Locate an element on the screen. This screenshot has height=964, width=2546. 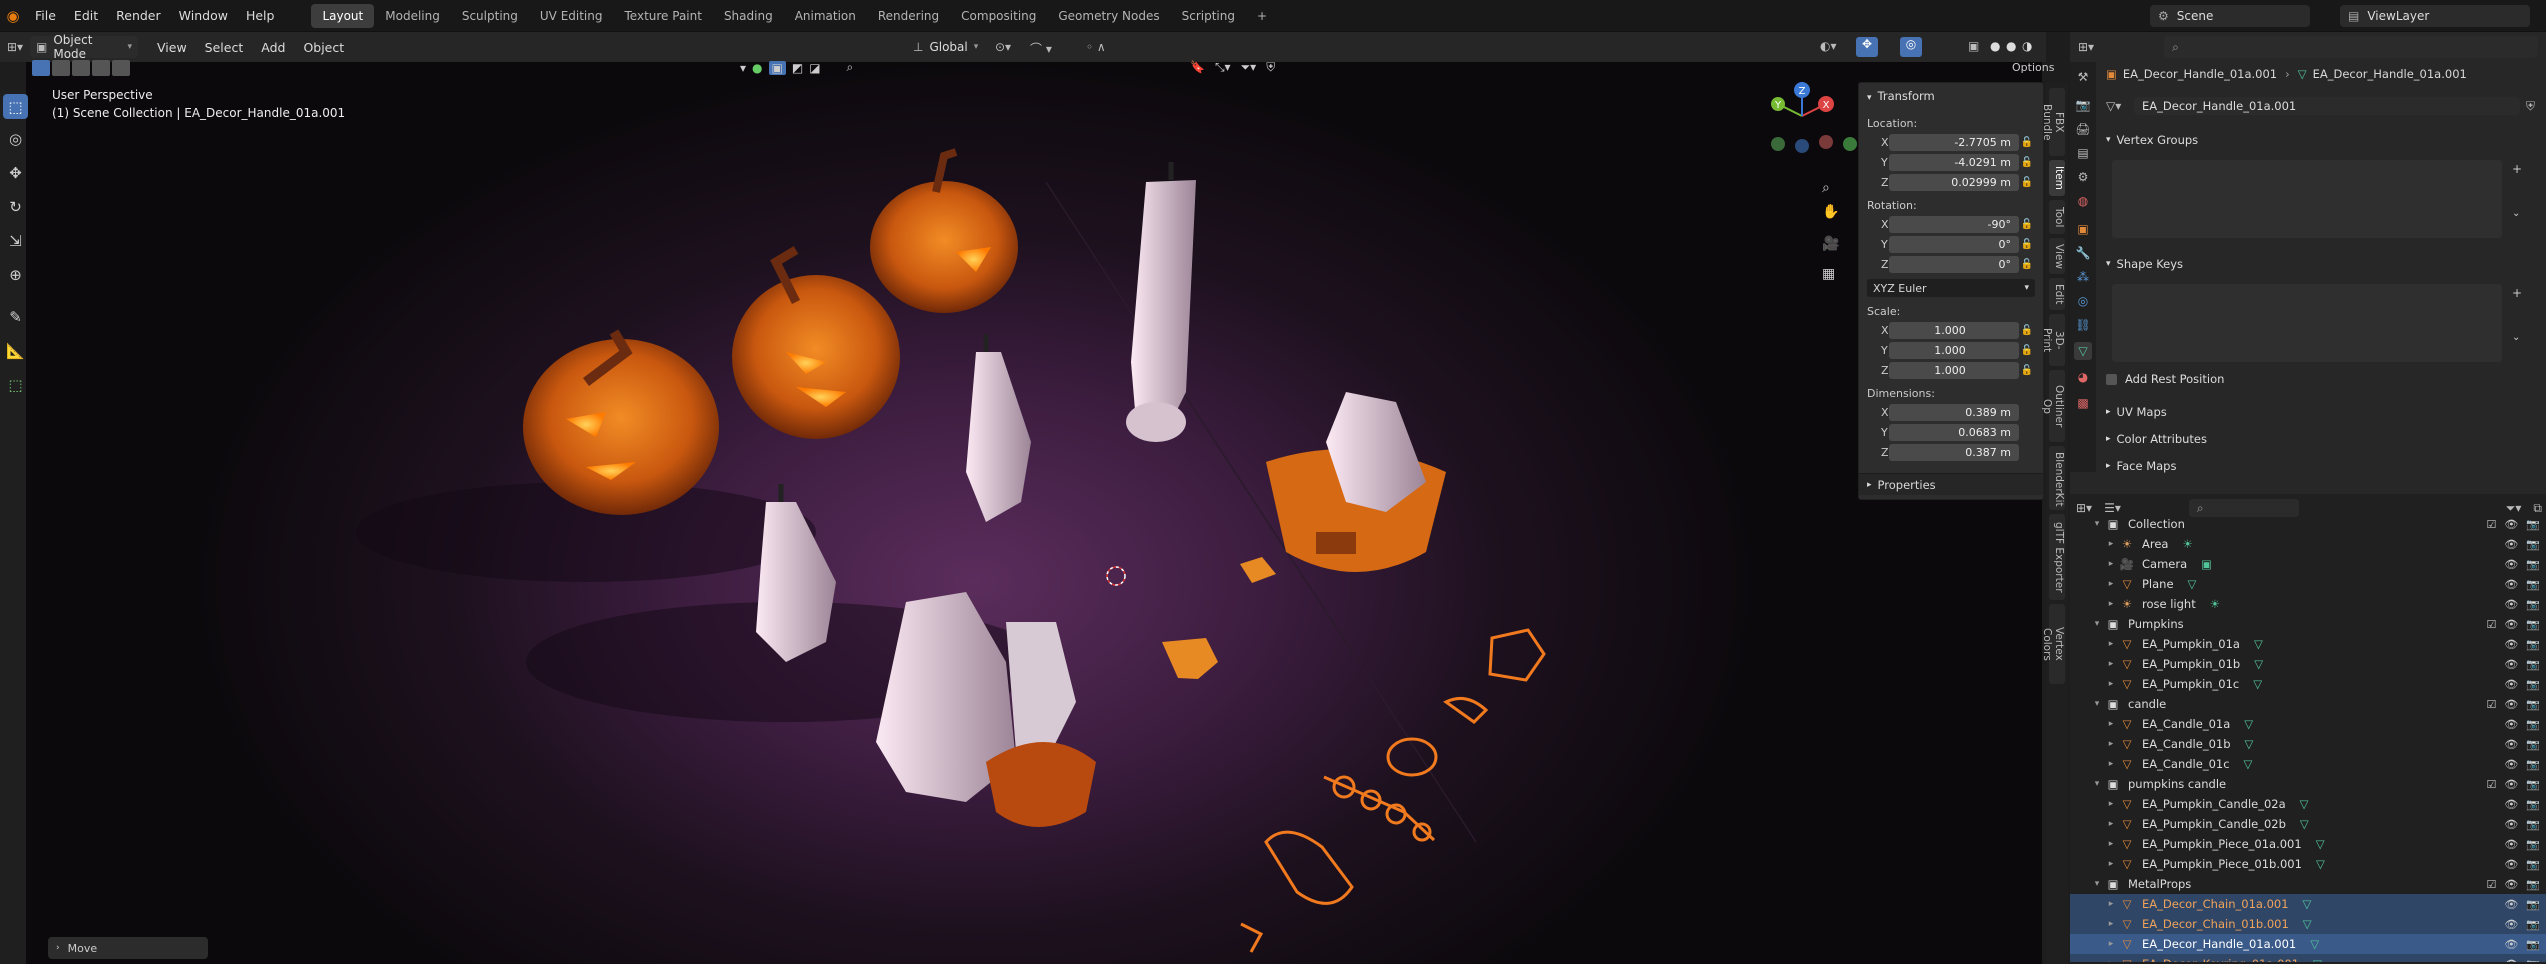
outliner-row: ▸ ▽ EA_Decor_Chain_01b.001 ▽ 👁 📷 is located at coordinates (2308, 924).